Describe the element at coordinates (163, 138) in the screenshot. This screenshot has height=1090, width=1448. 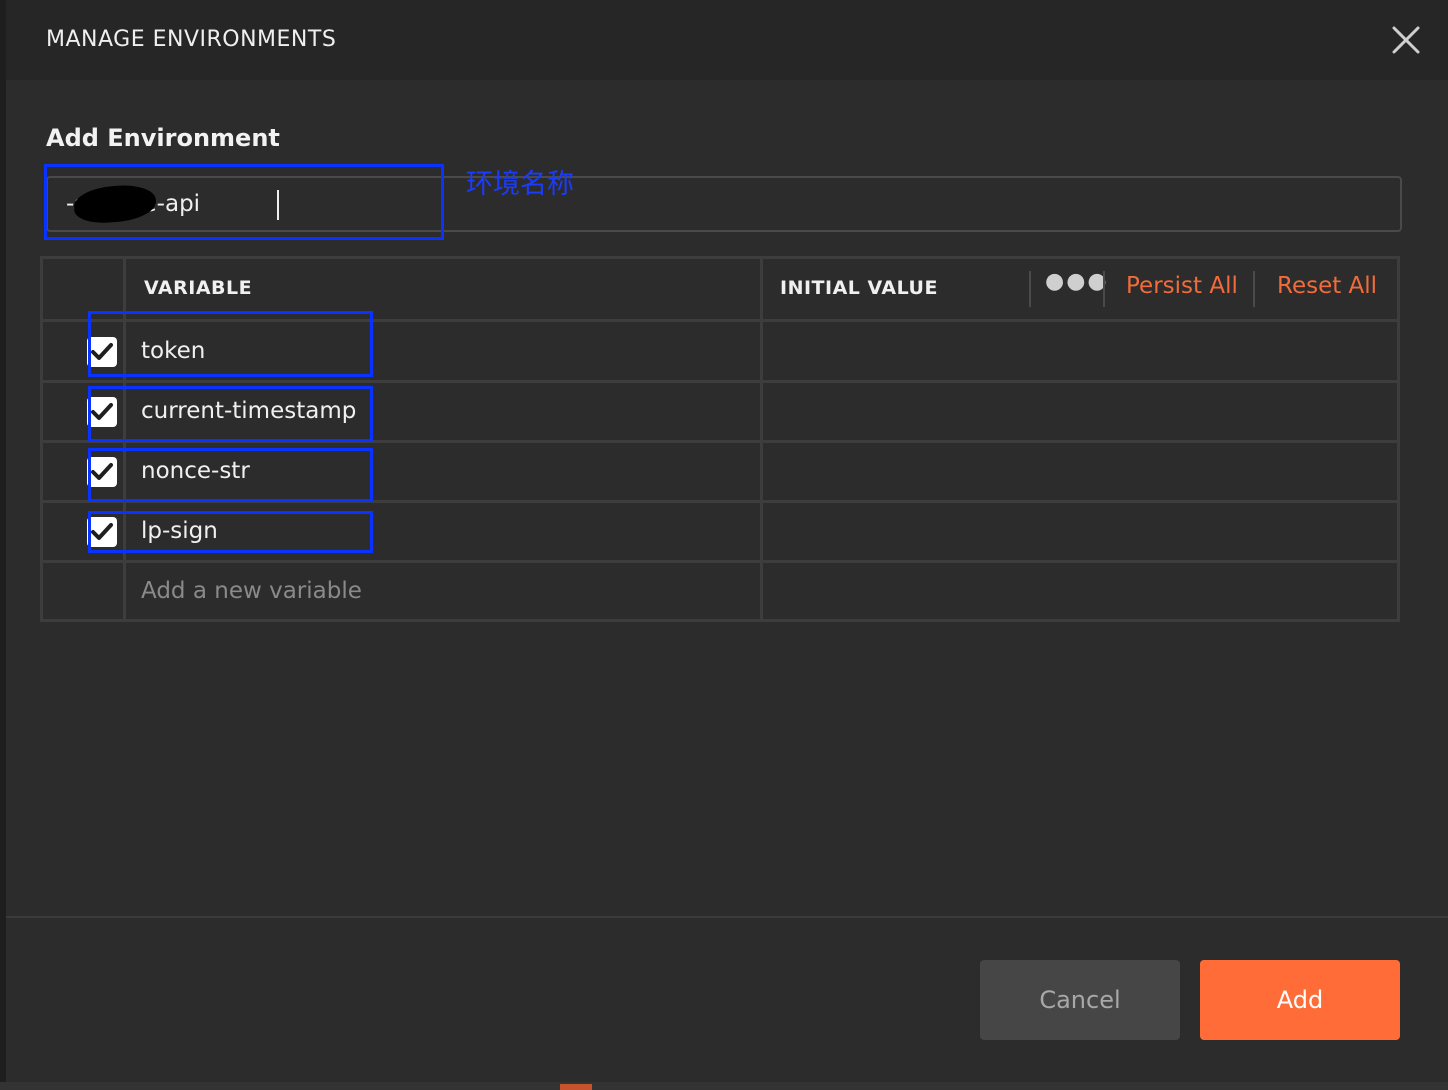
I see `section-title: Add Environment` at that location.